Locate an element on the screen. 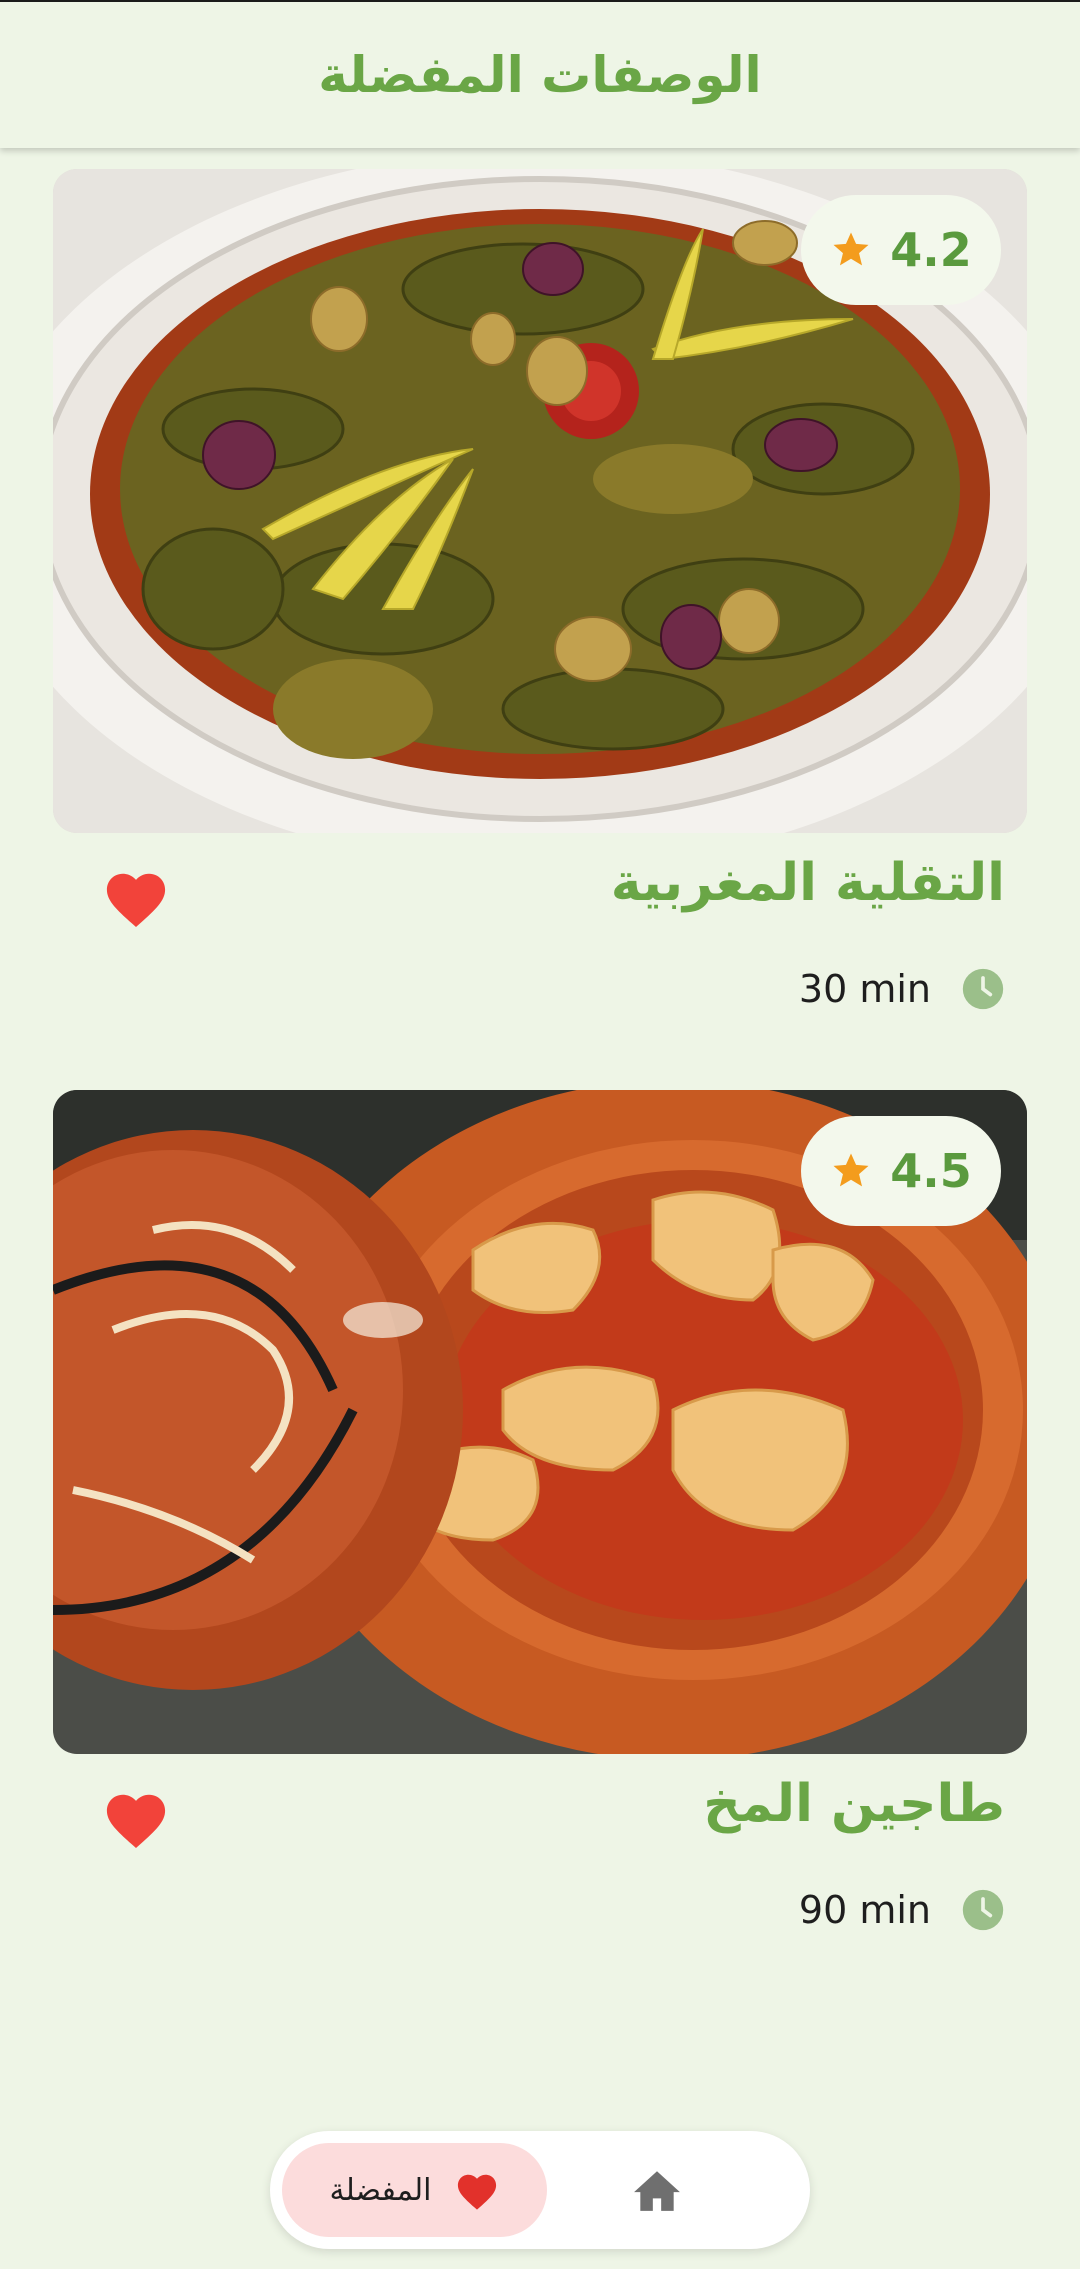 The width and height of the screenshot is (1080, 2269). cook-time-text: 90 min is located at coordinates (864, 1910).